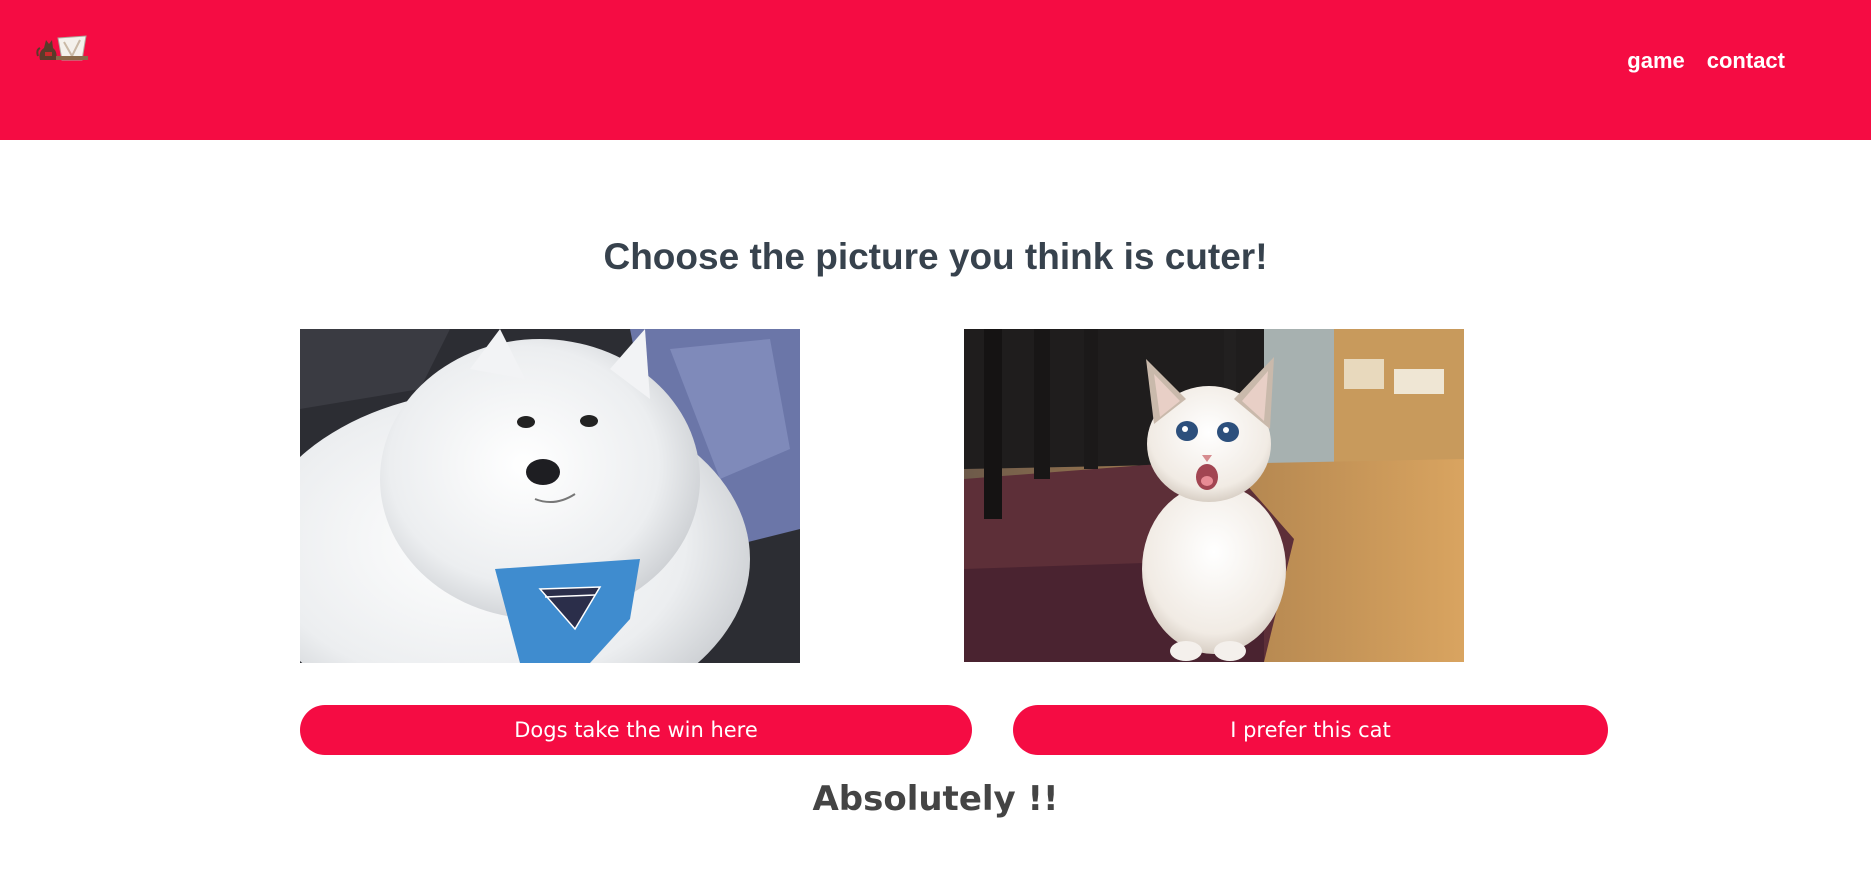  I want to click on nav-link-game: game, so click(1655, 61).